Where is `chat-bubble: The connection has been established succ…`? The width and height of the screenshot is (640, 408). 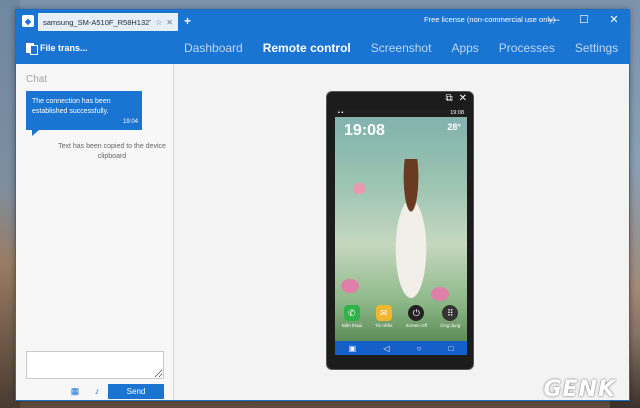 chat-bubble: The connection has been established succ… is located at coordinates (84, 113).